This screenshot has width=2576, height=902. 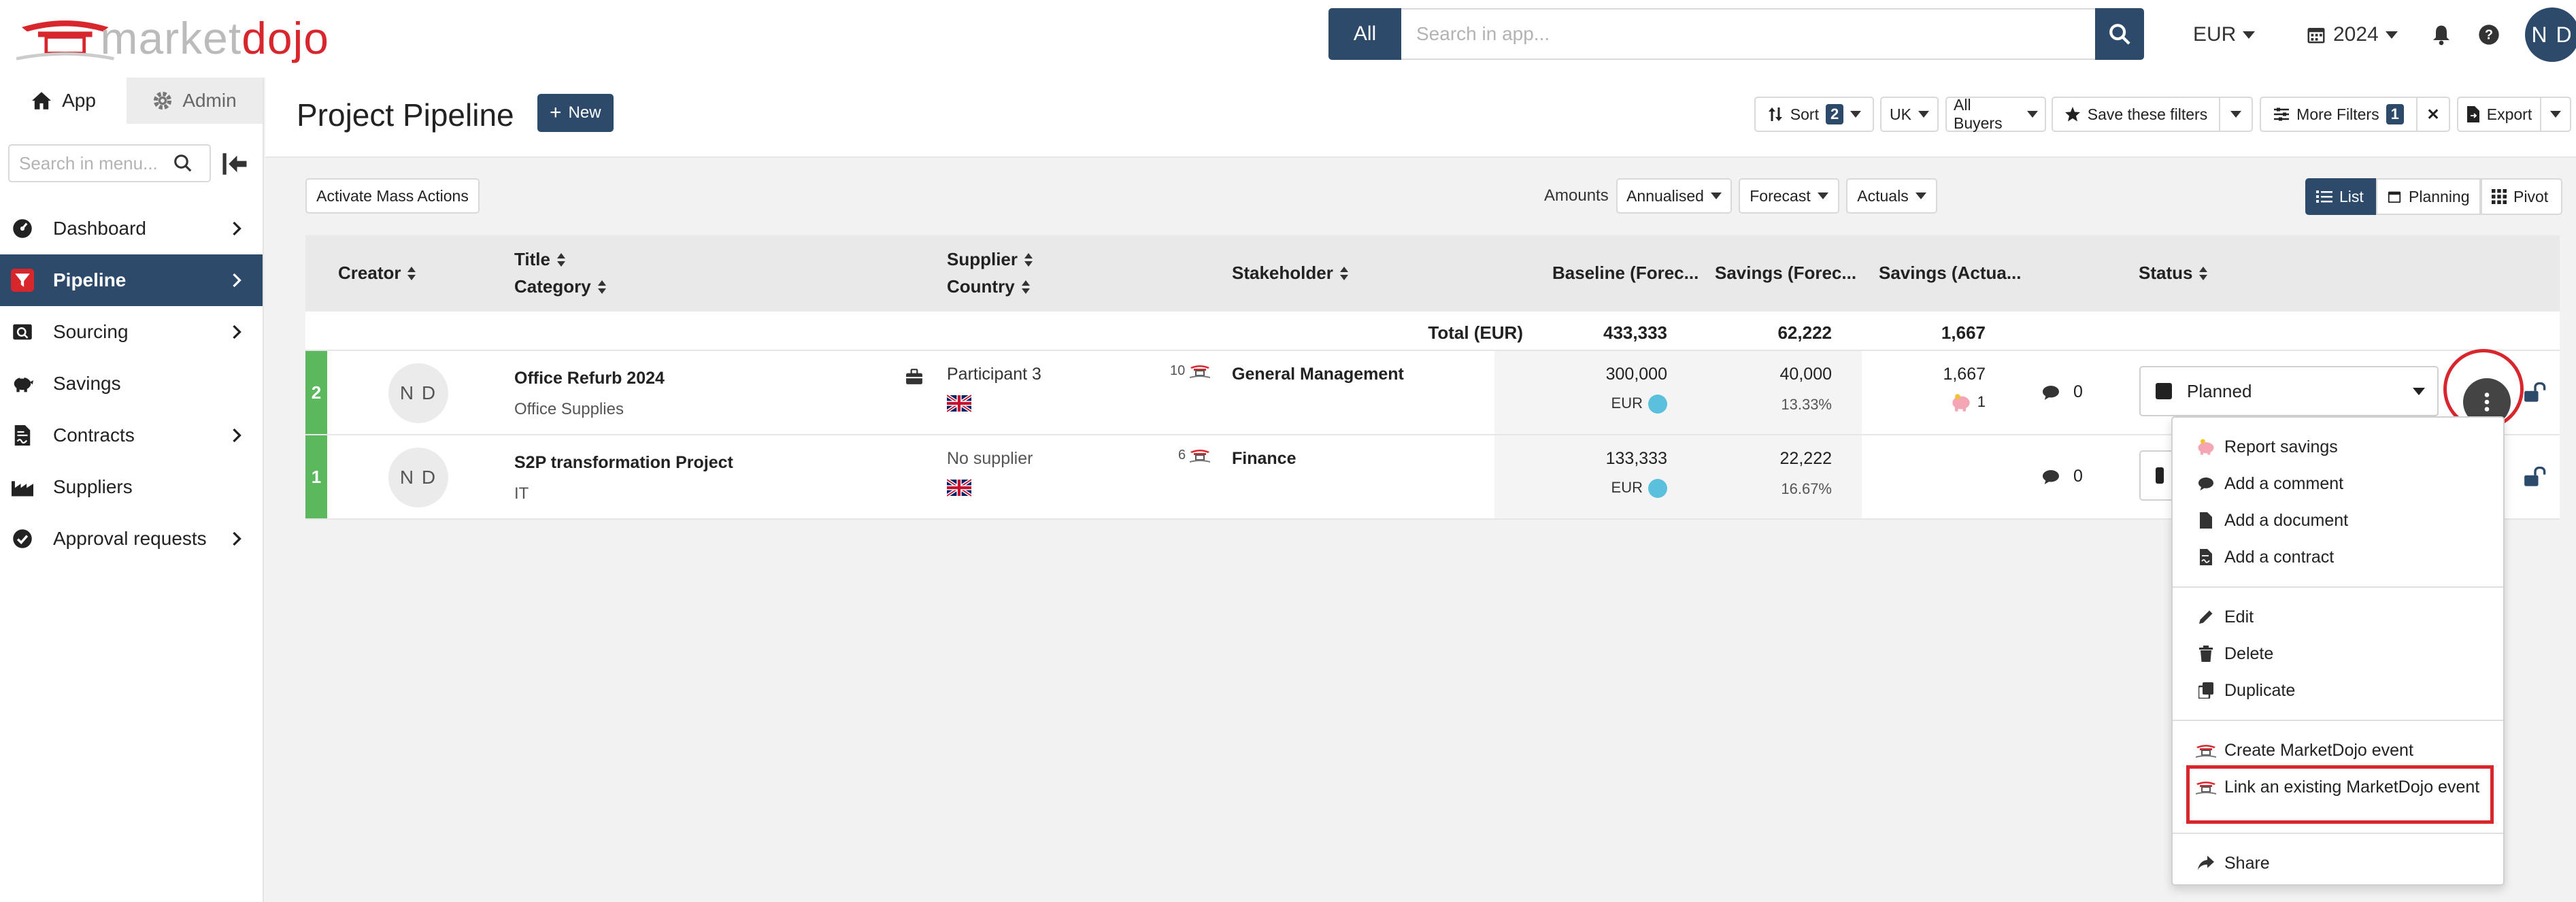 I want to click on file-contract-icon, so click(x=2206, y=557).